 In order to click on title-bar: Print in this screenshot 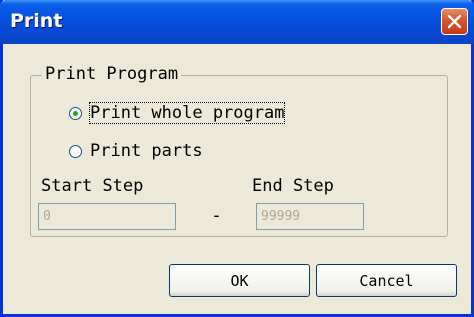, I will do `click(237, 22)`.